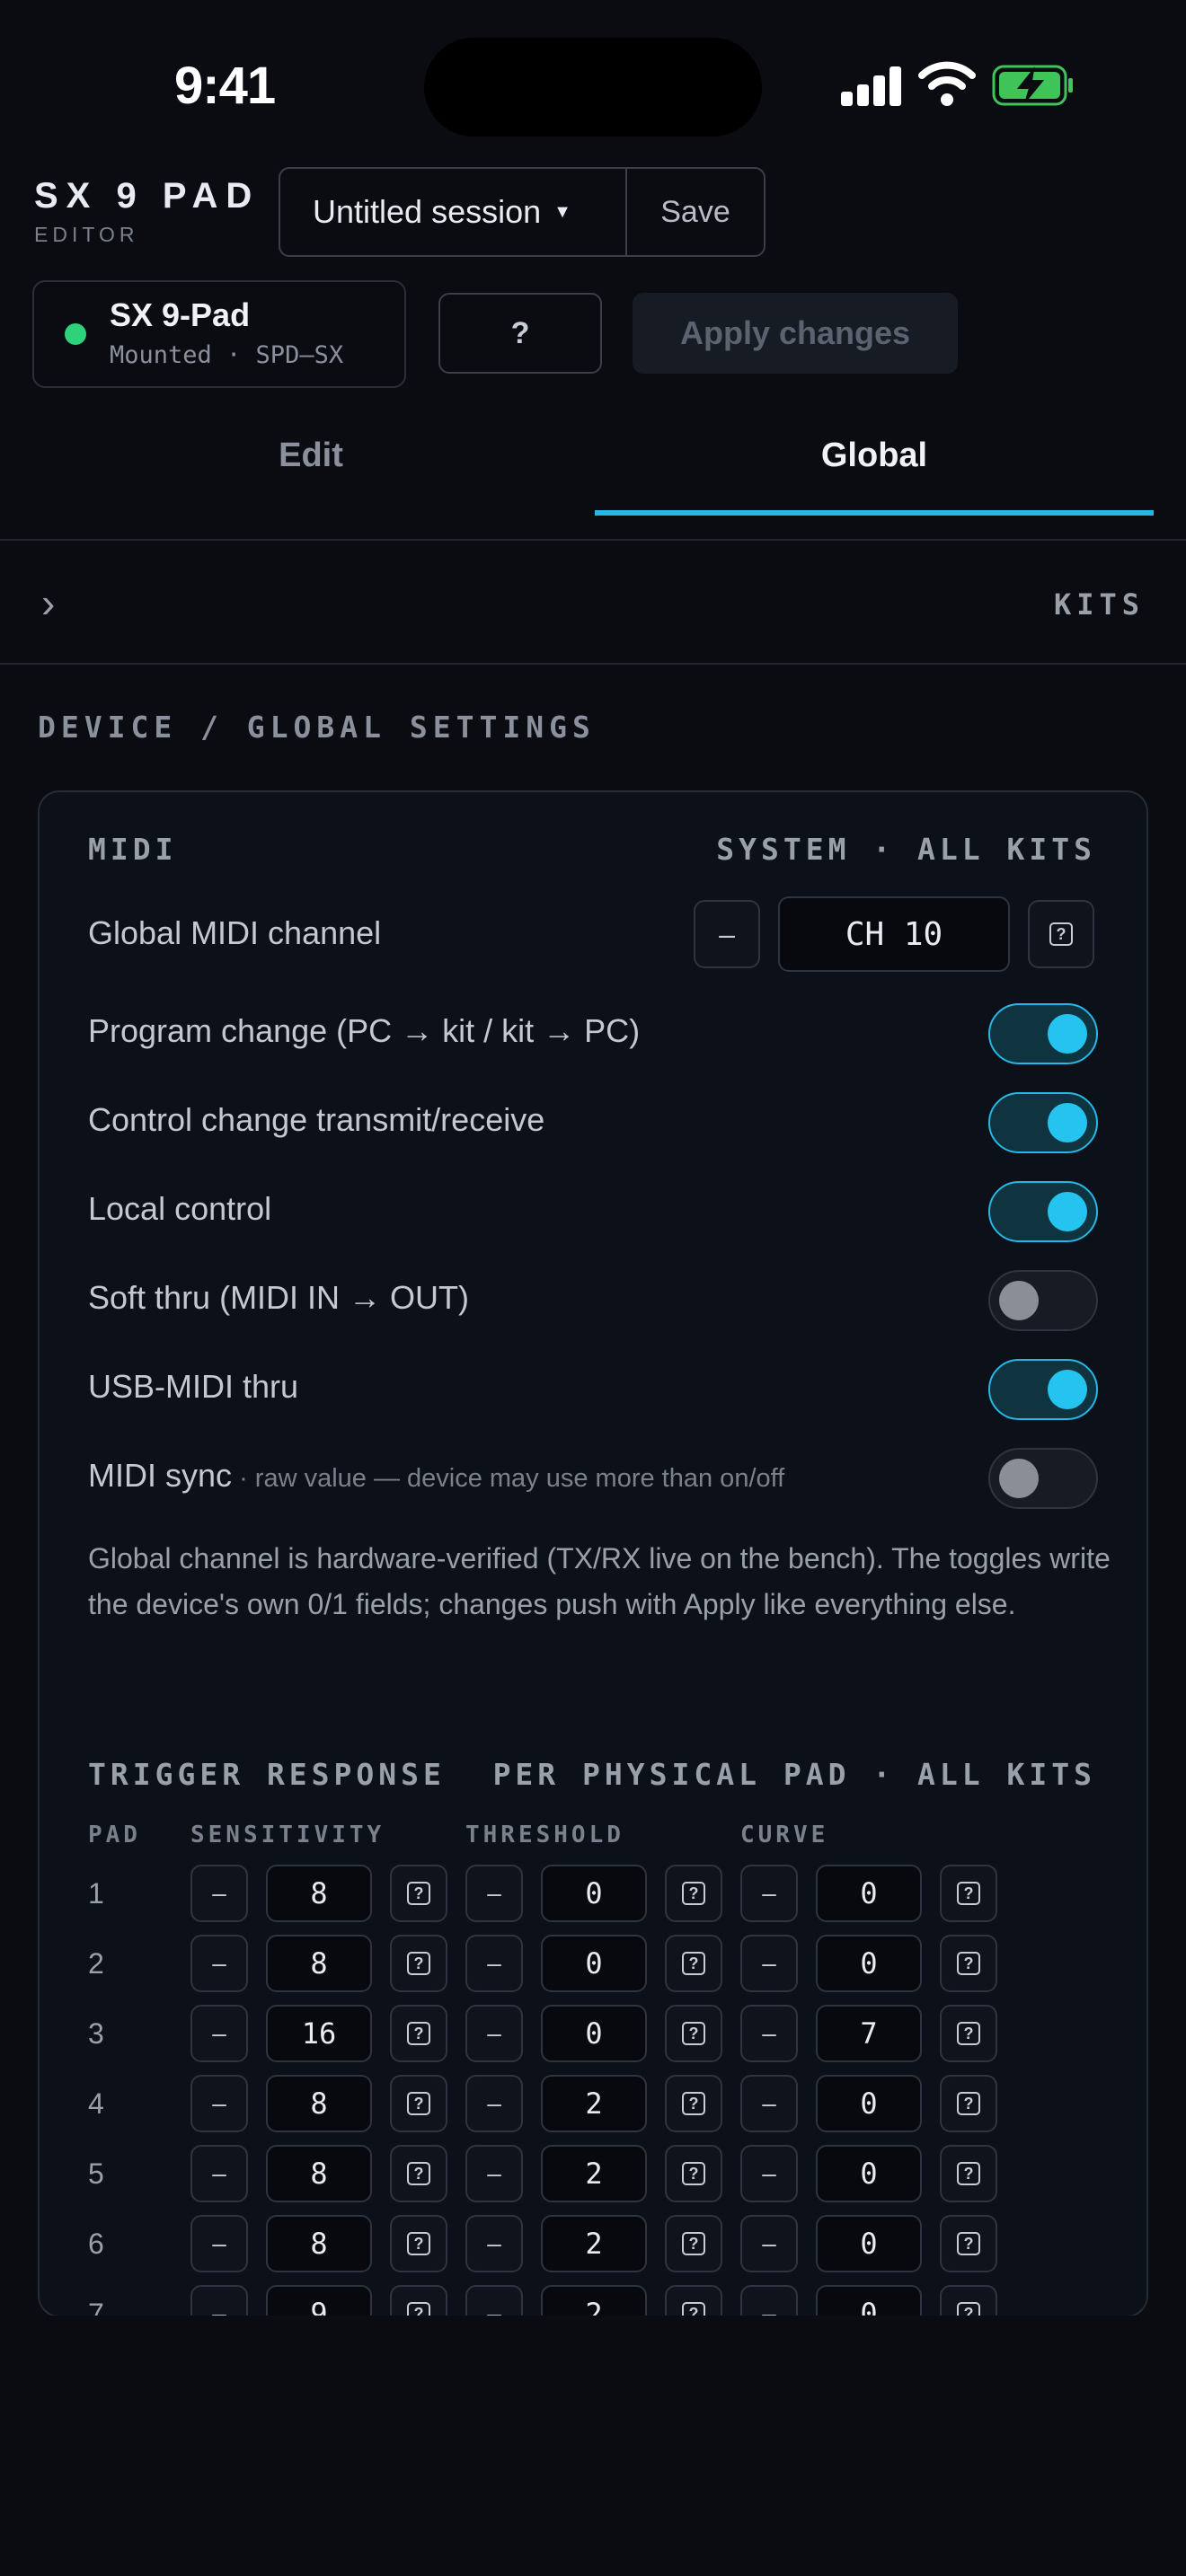 This screenshot has height=2576, width=1186. What do you see at coordinates (96, 2103) in the screenshot?
I see `pad-number: 4` at bounding box center [96, 2103].